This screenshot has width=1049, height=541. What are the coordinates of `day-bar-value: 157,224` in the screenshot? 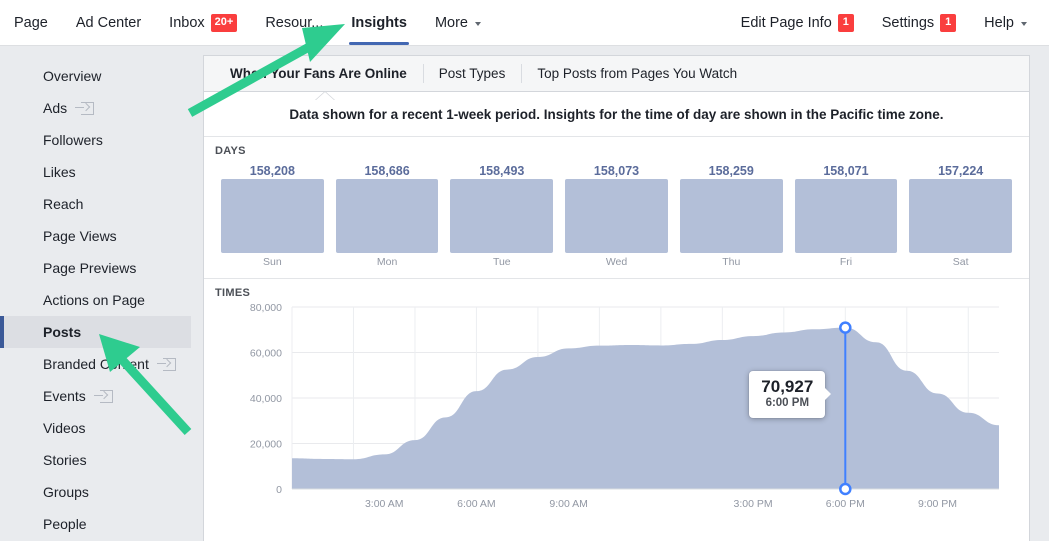 It's located at (961, 171).